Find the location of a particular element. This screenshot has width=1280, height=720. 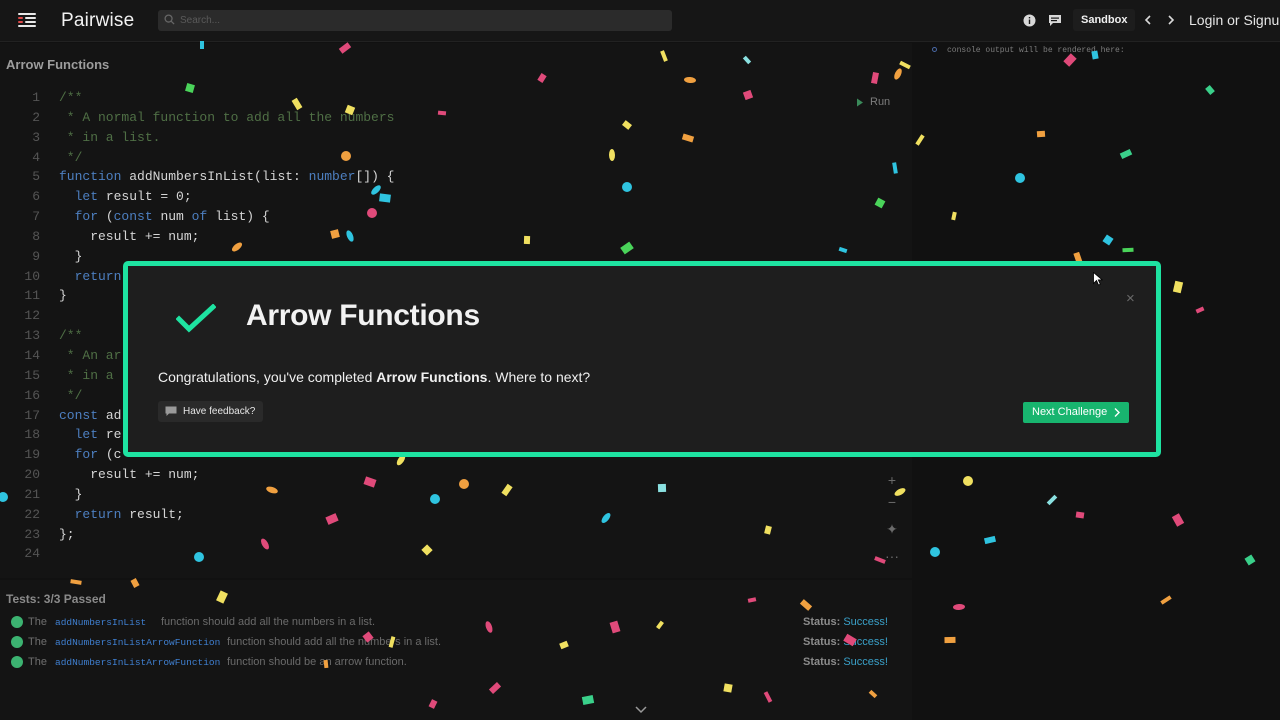

code-line: let result = 0; is located at coordinates (125, 197).